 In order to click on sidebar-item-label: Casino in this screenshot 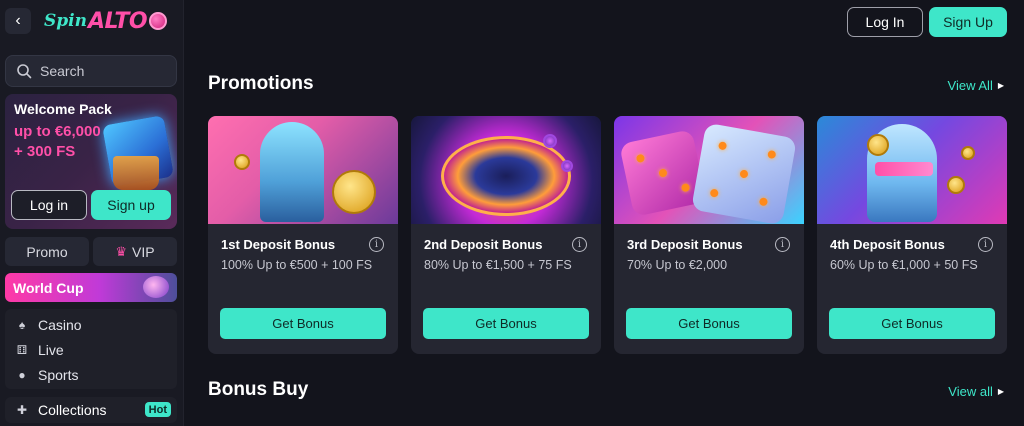, I will do `click(60, 324)`.